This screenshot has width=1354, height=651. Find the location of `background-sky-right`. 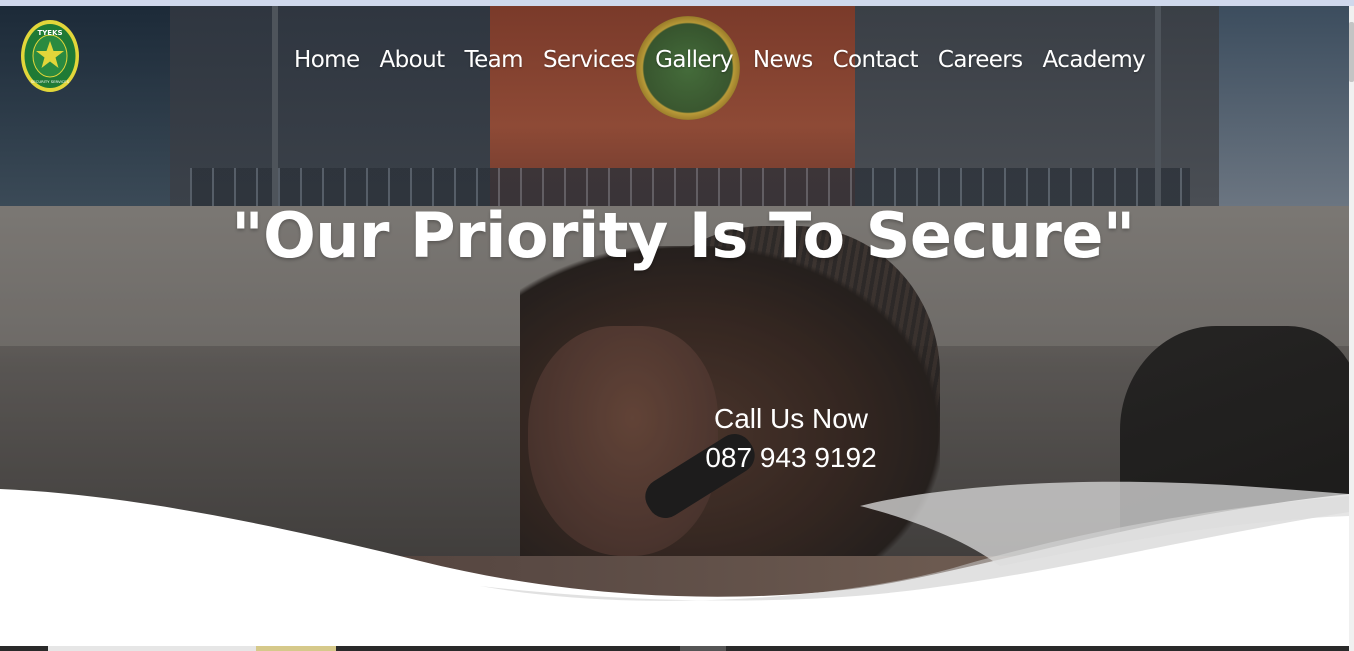

background-sky-right is located at coordinates (1284, 106).